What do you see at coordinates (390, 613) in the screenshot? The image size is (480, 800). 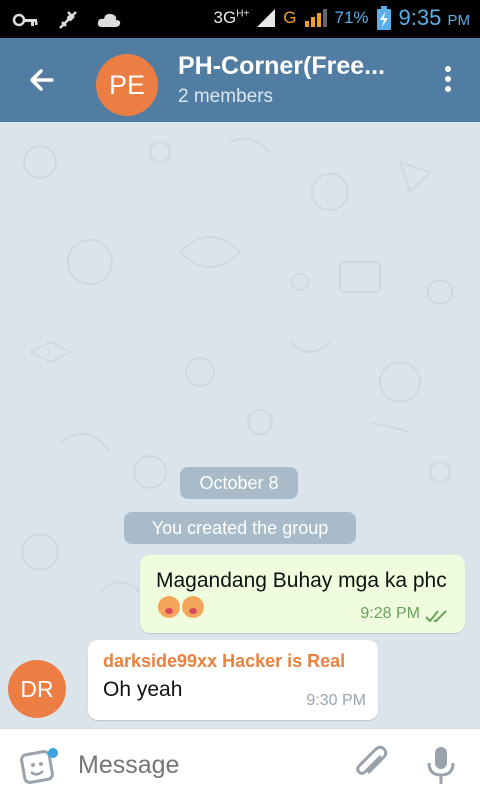 I see `message-time: 9:28 PM` at bounding box center [390, 613].